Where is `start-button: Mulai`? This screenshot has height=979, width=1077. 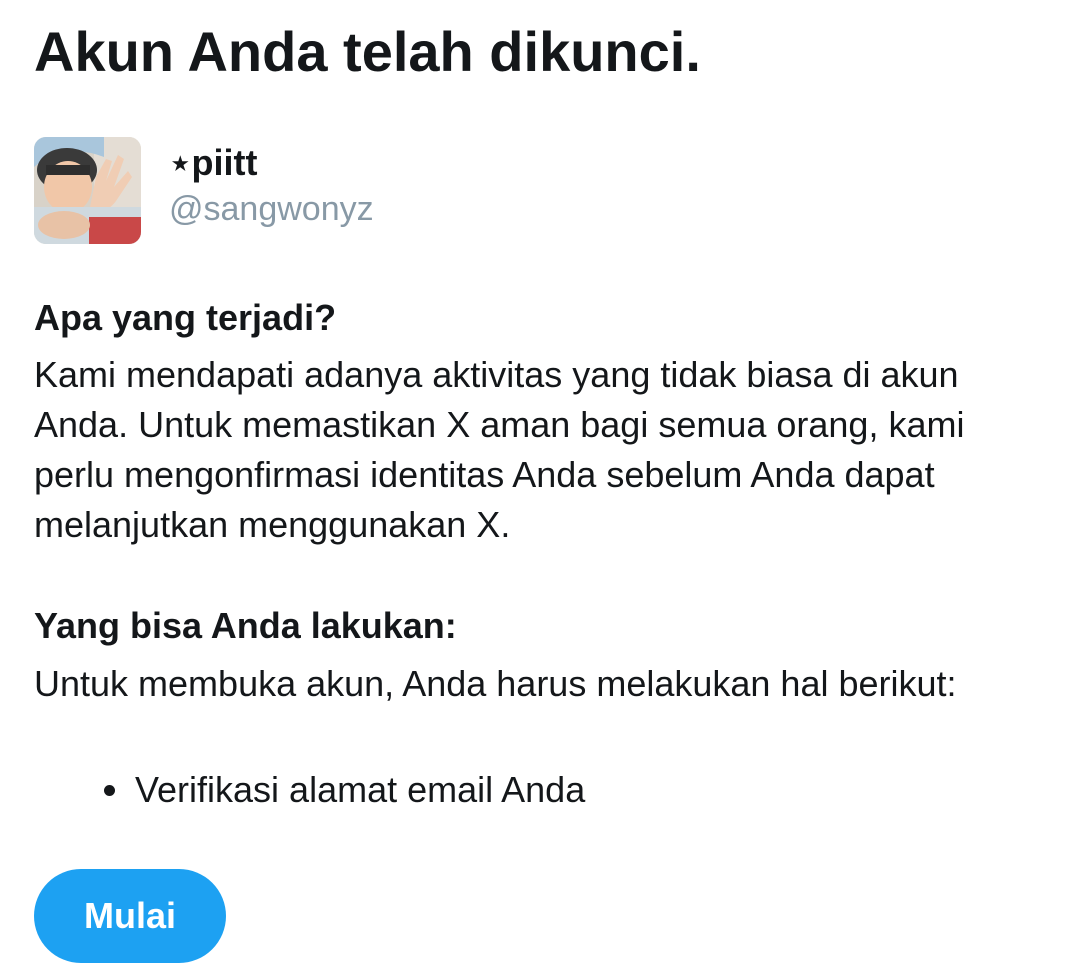 start-button: Mulai is located at coordinates (130, 916).